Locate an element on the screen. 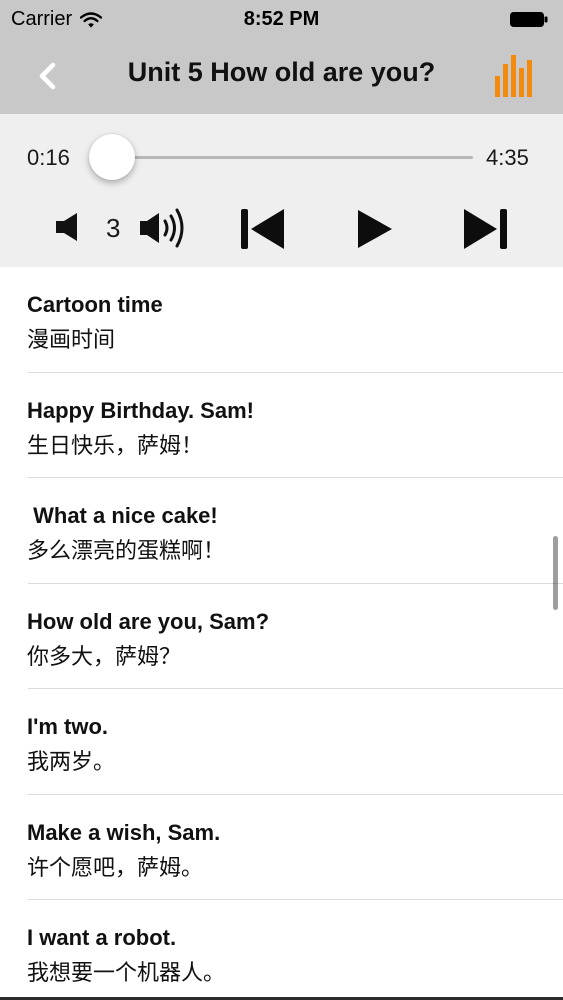 This screenshot has height=1000, width=563. sentence-chinese: 我两岁。 is located at coordinates (71, 761).